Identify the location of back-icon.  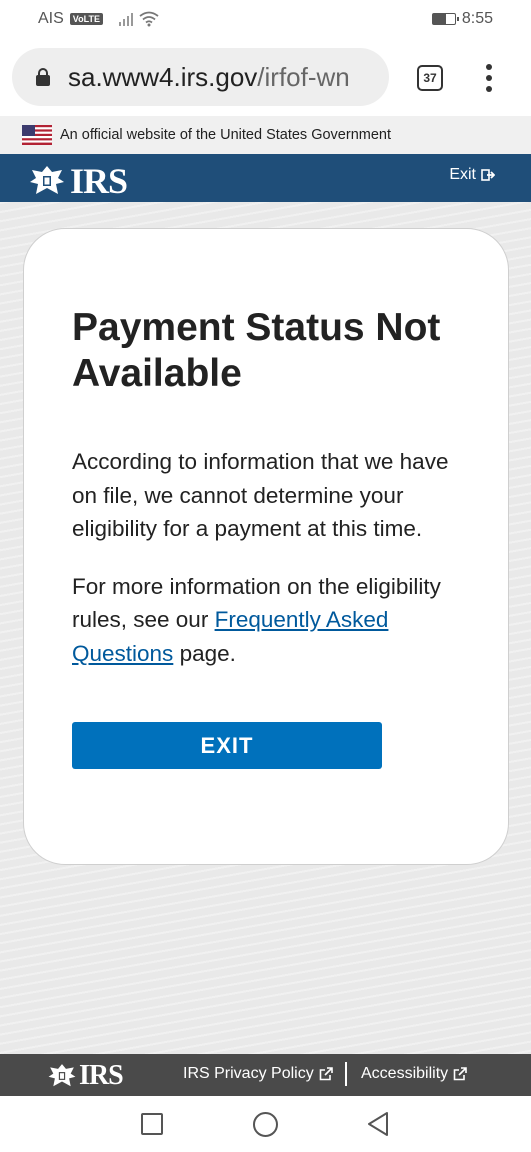
(378, 1124).